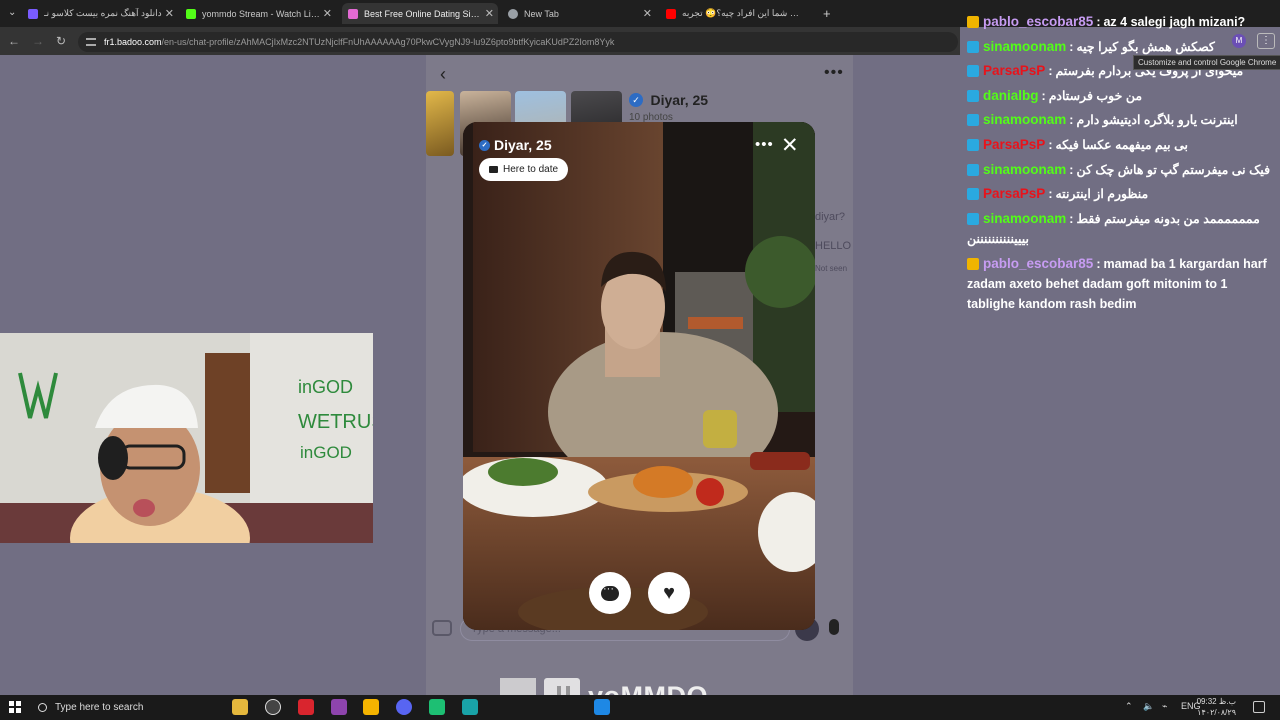  I want to click on chat-text: منظورم از اینترنته, so click(1102, 194).